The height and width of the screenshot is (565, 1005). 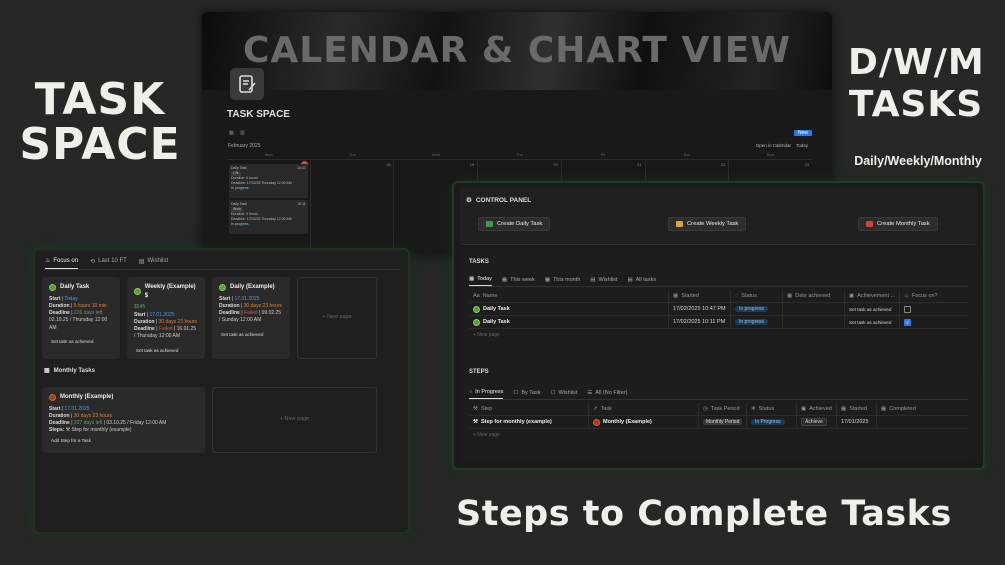 I want to click on column-header: ✲ Status, so click(x=772, y=409).